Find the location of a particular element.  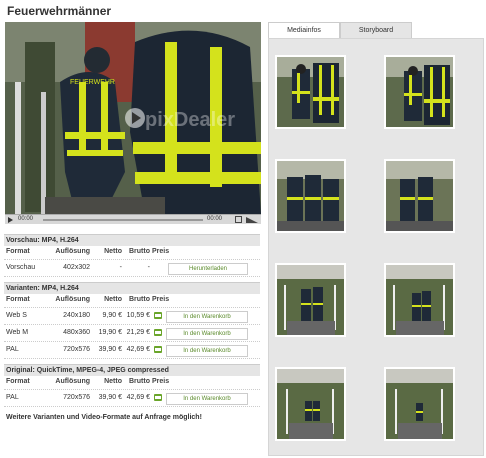

fullscreen-icon is located at coordinates (238, 219).